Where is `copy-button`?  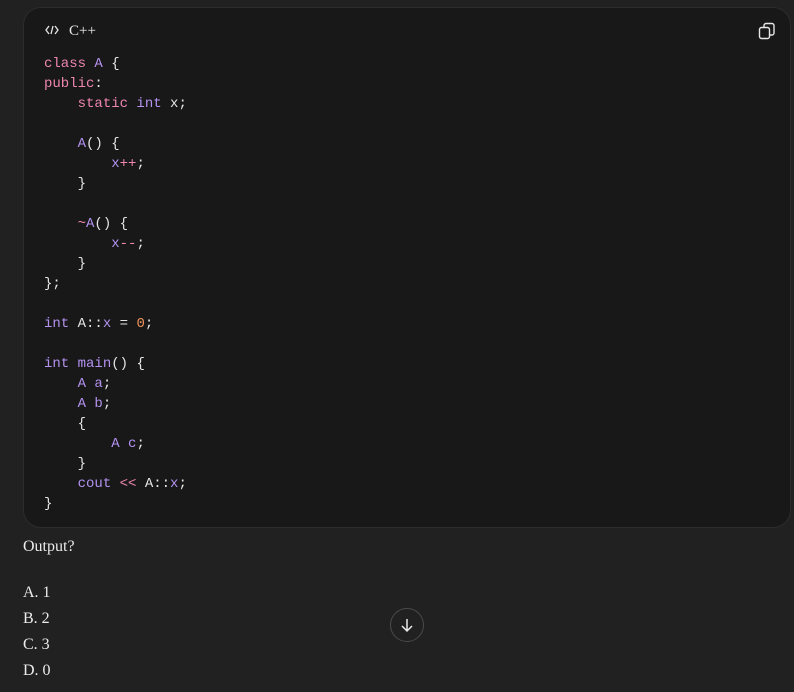 copy-button is located at coordinates (767, 31).